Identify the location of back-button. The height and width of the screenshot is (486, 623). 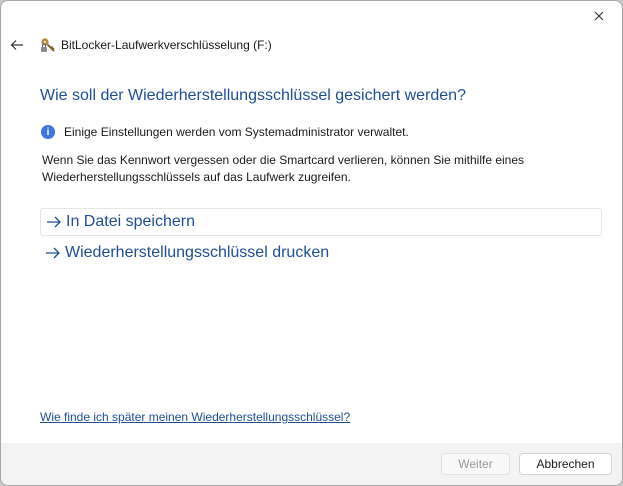
(17, 45).